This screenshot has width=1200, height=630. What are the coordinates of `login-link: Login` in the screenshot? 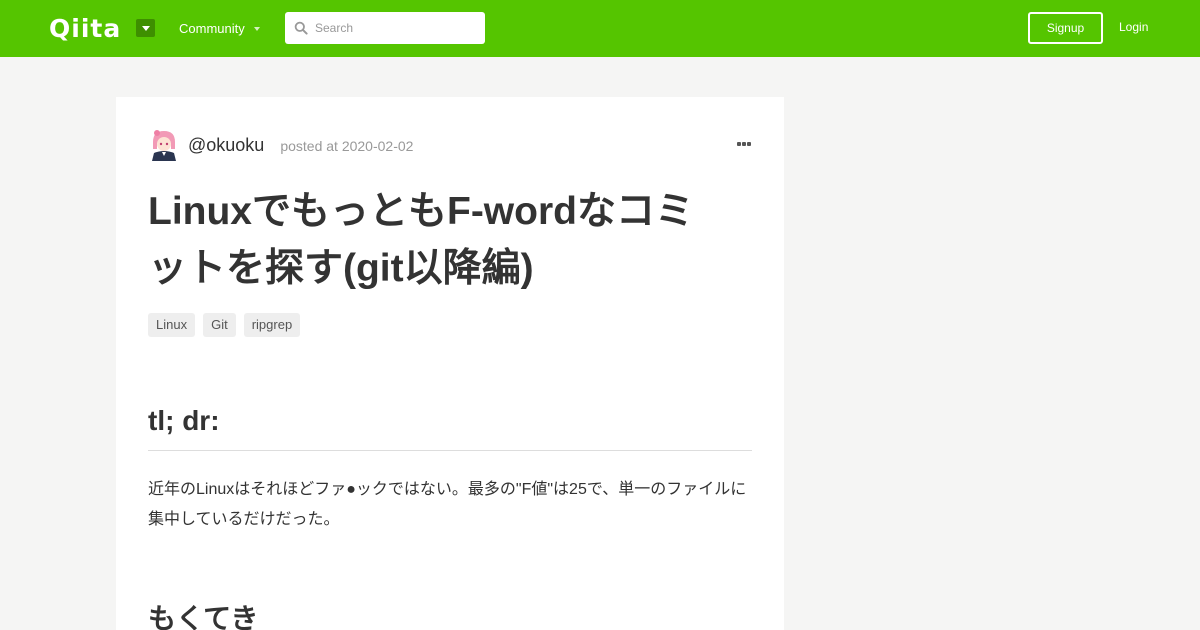 It's located at (1133, 27).